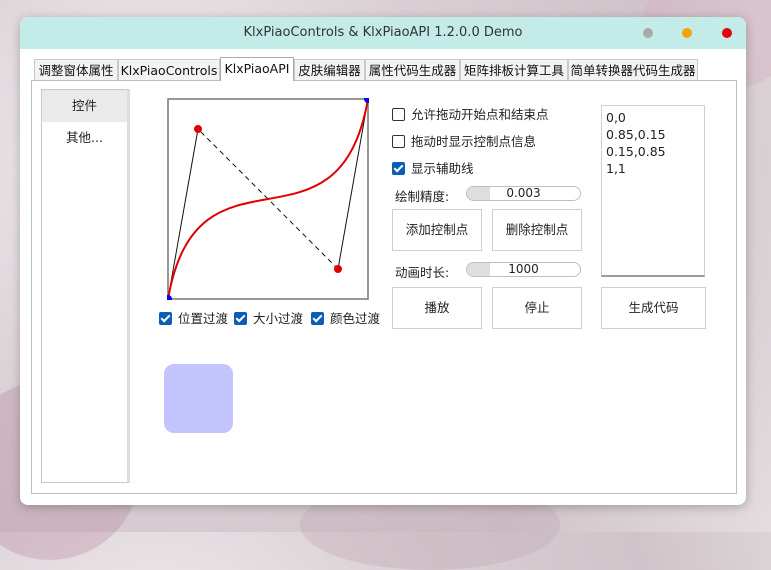  What do you see at coordinates (437, 230) in the screenshot?
I see `add-control-point-button: 添加控制点` at bounding box center [437, 230].